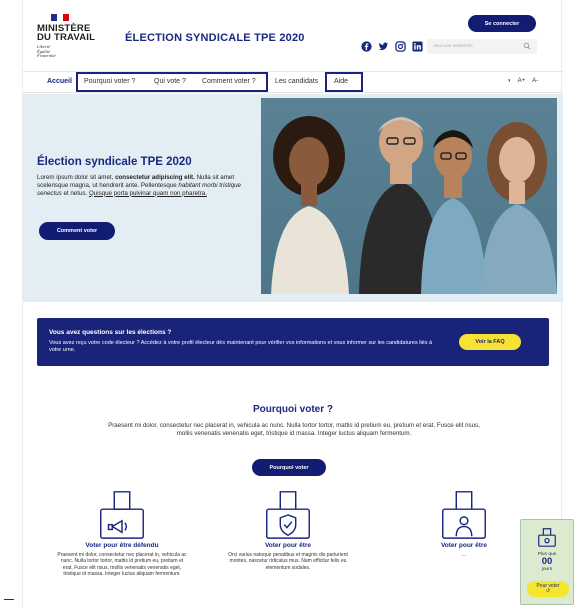  Describe the element at coordinates (547, 537) in the screenshot. I see `ballot-box-icon` at that location.